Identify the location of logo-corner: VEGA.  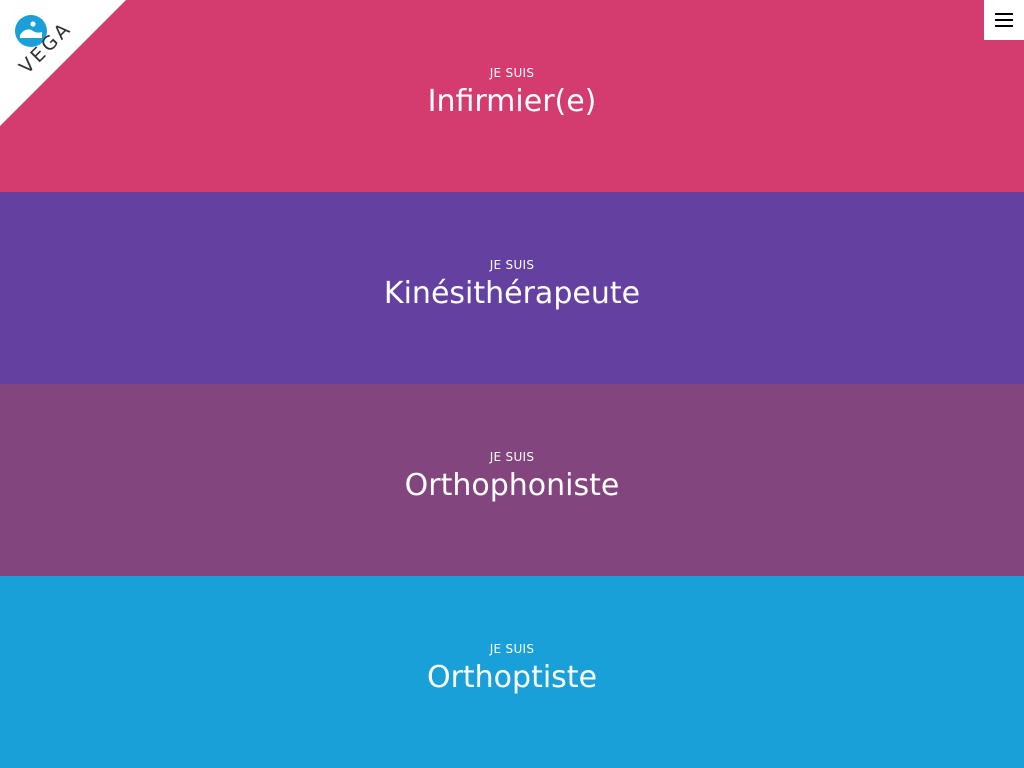
(63, 63).